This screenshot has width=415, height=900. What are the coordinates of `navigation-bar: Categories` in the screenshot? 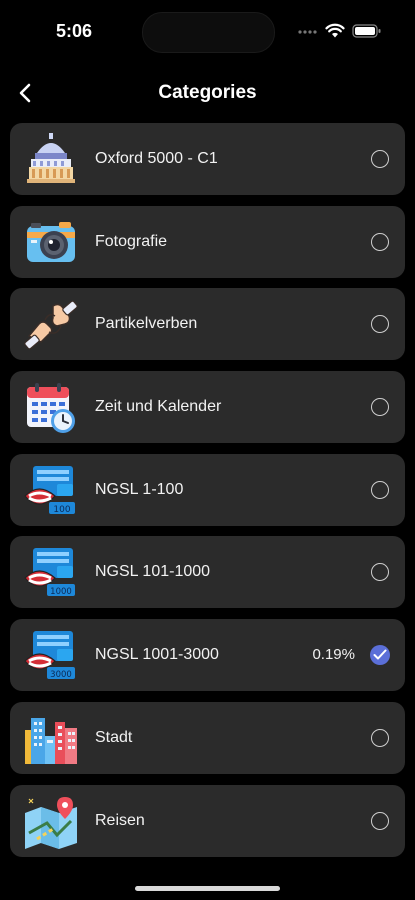 It's located at (207, 93).